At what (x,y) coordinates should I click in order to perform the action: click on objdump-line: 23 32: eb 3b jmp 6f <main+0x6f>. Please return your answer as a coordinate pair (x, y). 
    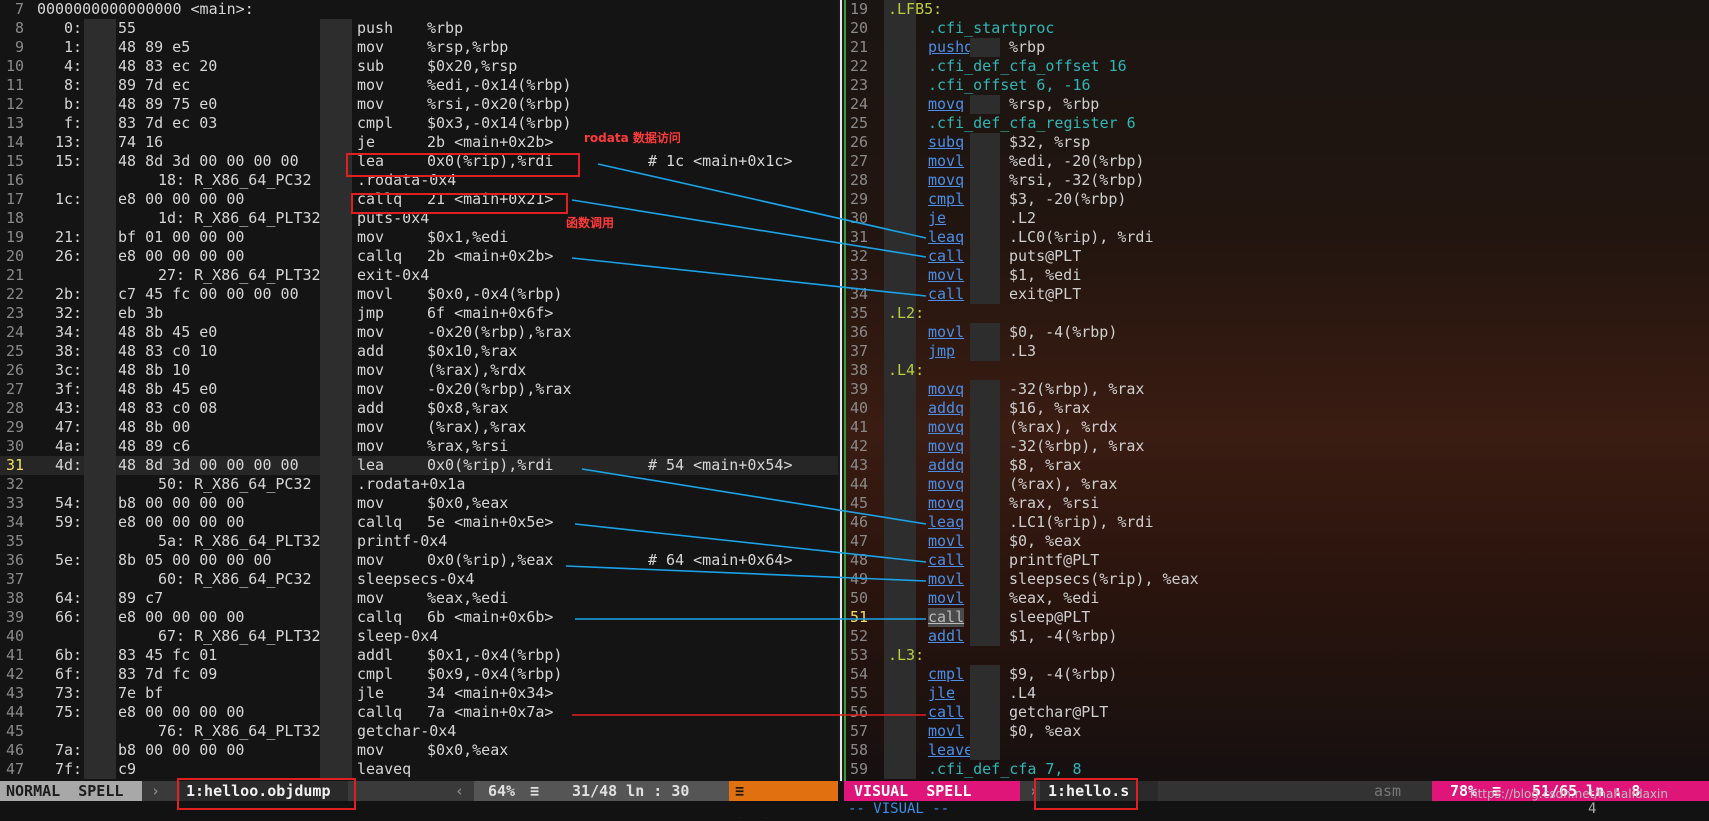
    Looking at the image, I should click on (419, 313).